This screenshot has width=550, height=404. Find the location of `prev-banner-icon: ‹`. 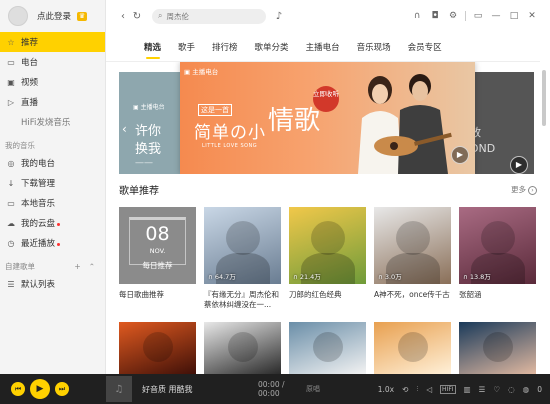

prev-banner-icon: ‹ is located at coordinates (124, 129).